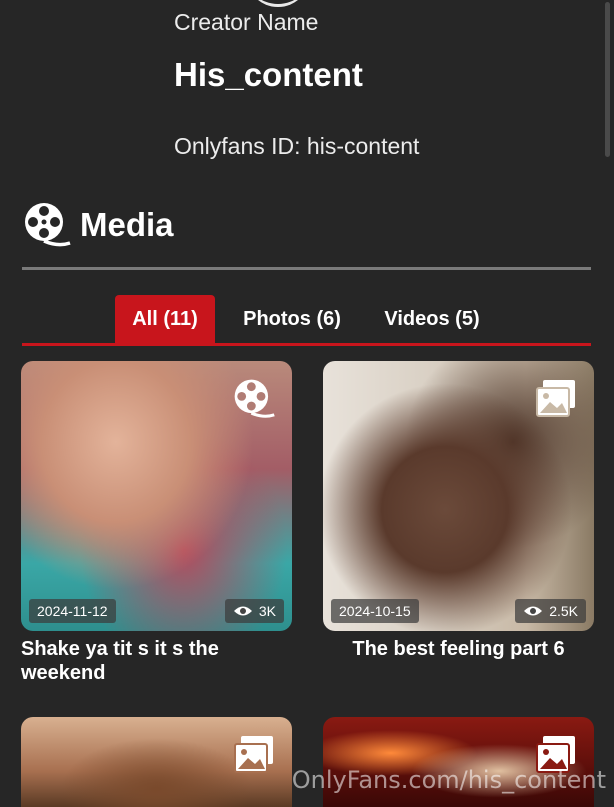  I want to click on views-badge: 2.5K, so click(550, 611).